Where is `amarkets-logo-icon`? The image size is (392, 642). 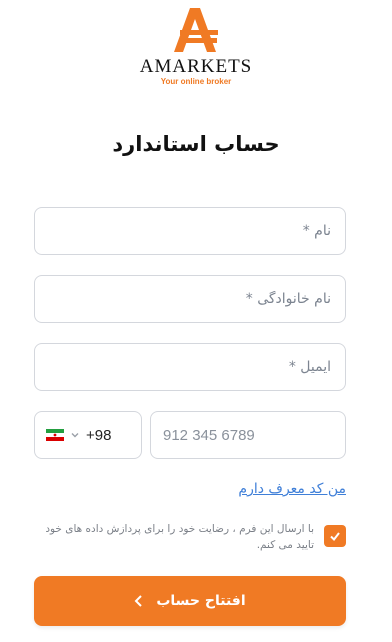 amarkets-logo-icon is located at coordinates (196, 30).